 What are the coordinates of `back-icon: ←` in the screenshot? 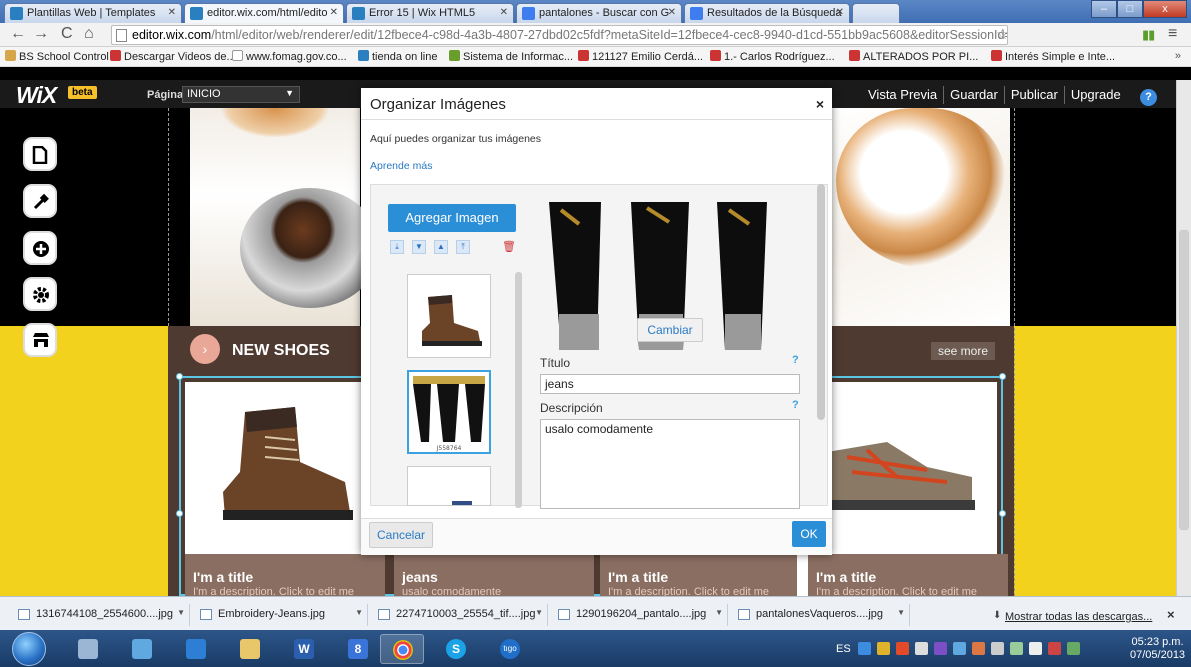 It's located at (18, 34).